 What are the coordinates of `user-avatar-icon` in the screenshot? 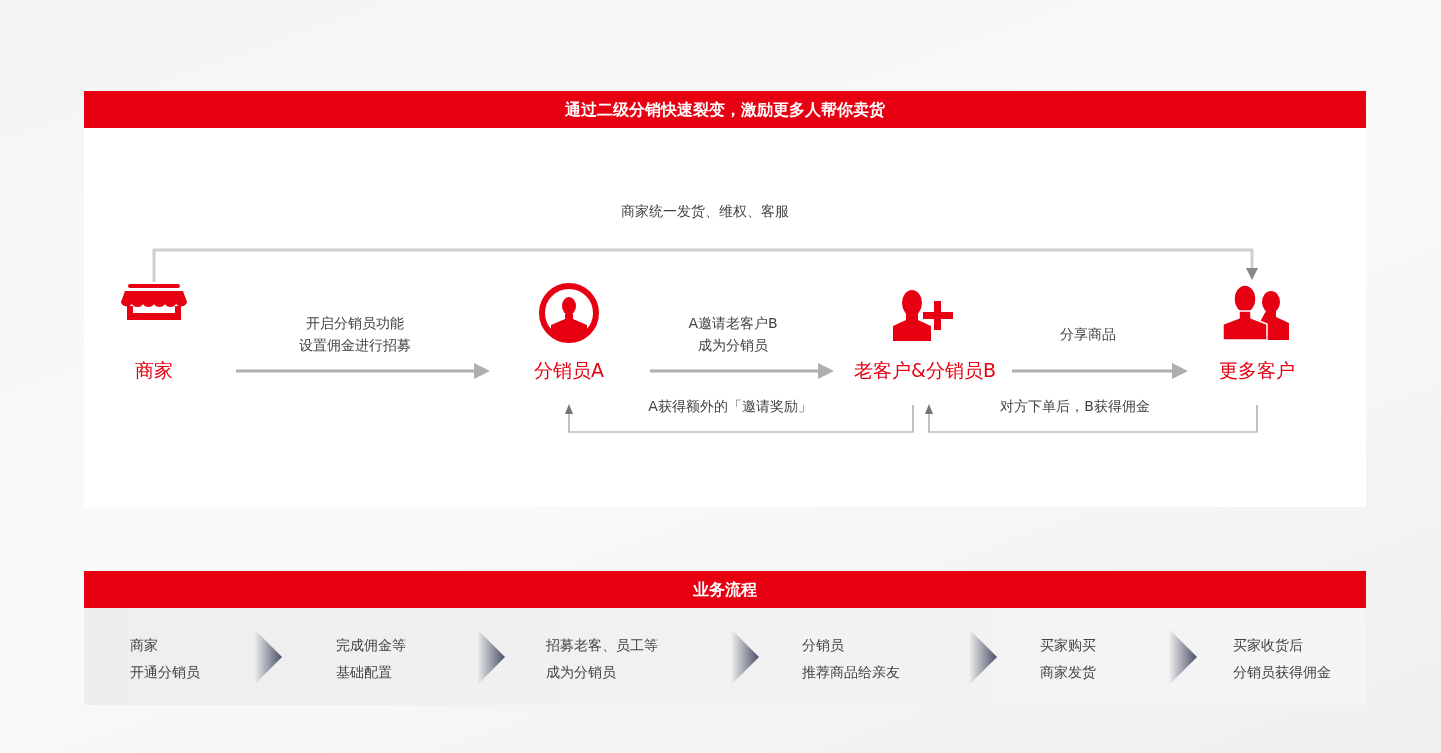 It's located at (569, 313).